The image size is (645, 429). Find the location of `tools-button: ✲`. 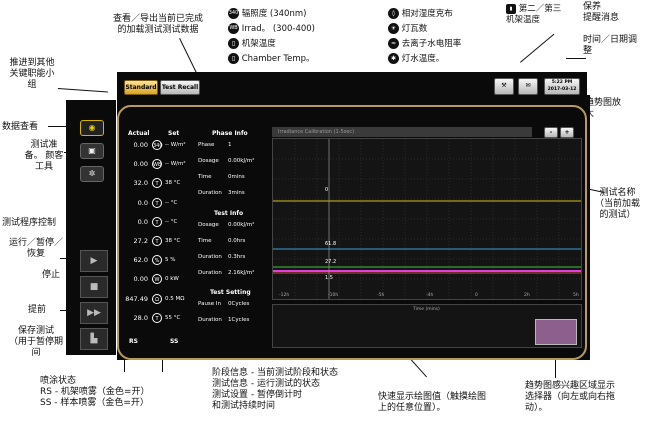

tools-button: ✲ is located at coordinates (92, 174).